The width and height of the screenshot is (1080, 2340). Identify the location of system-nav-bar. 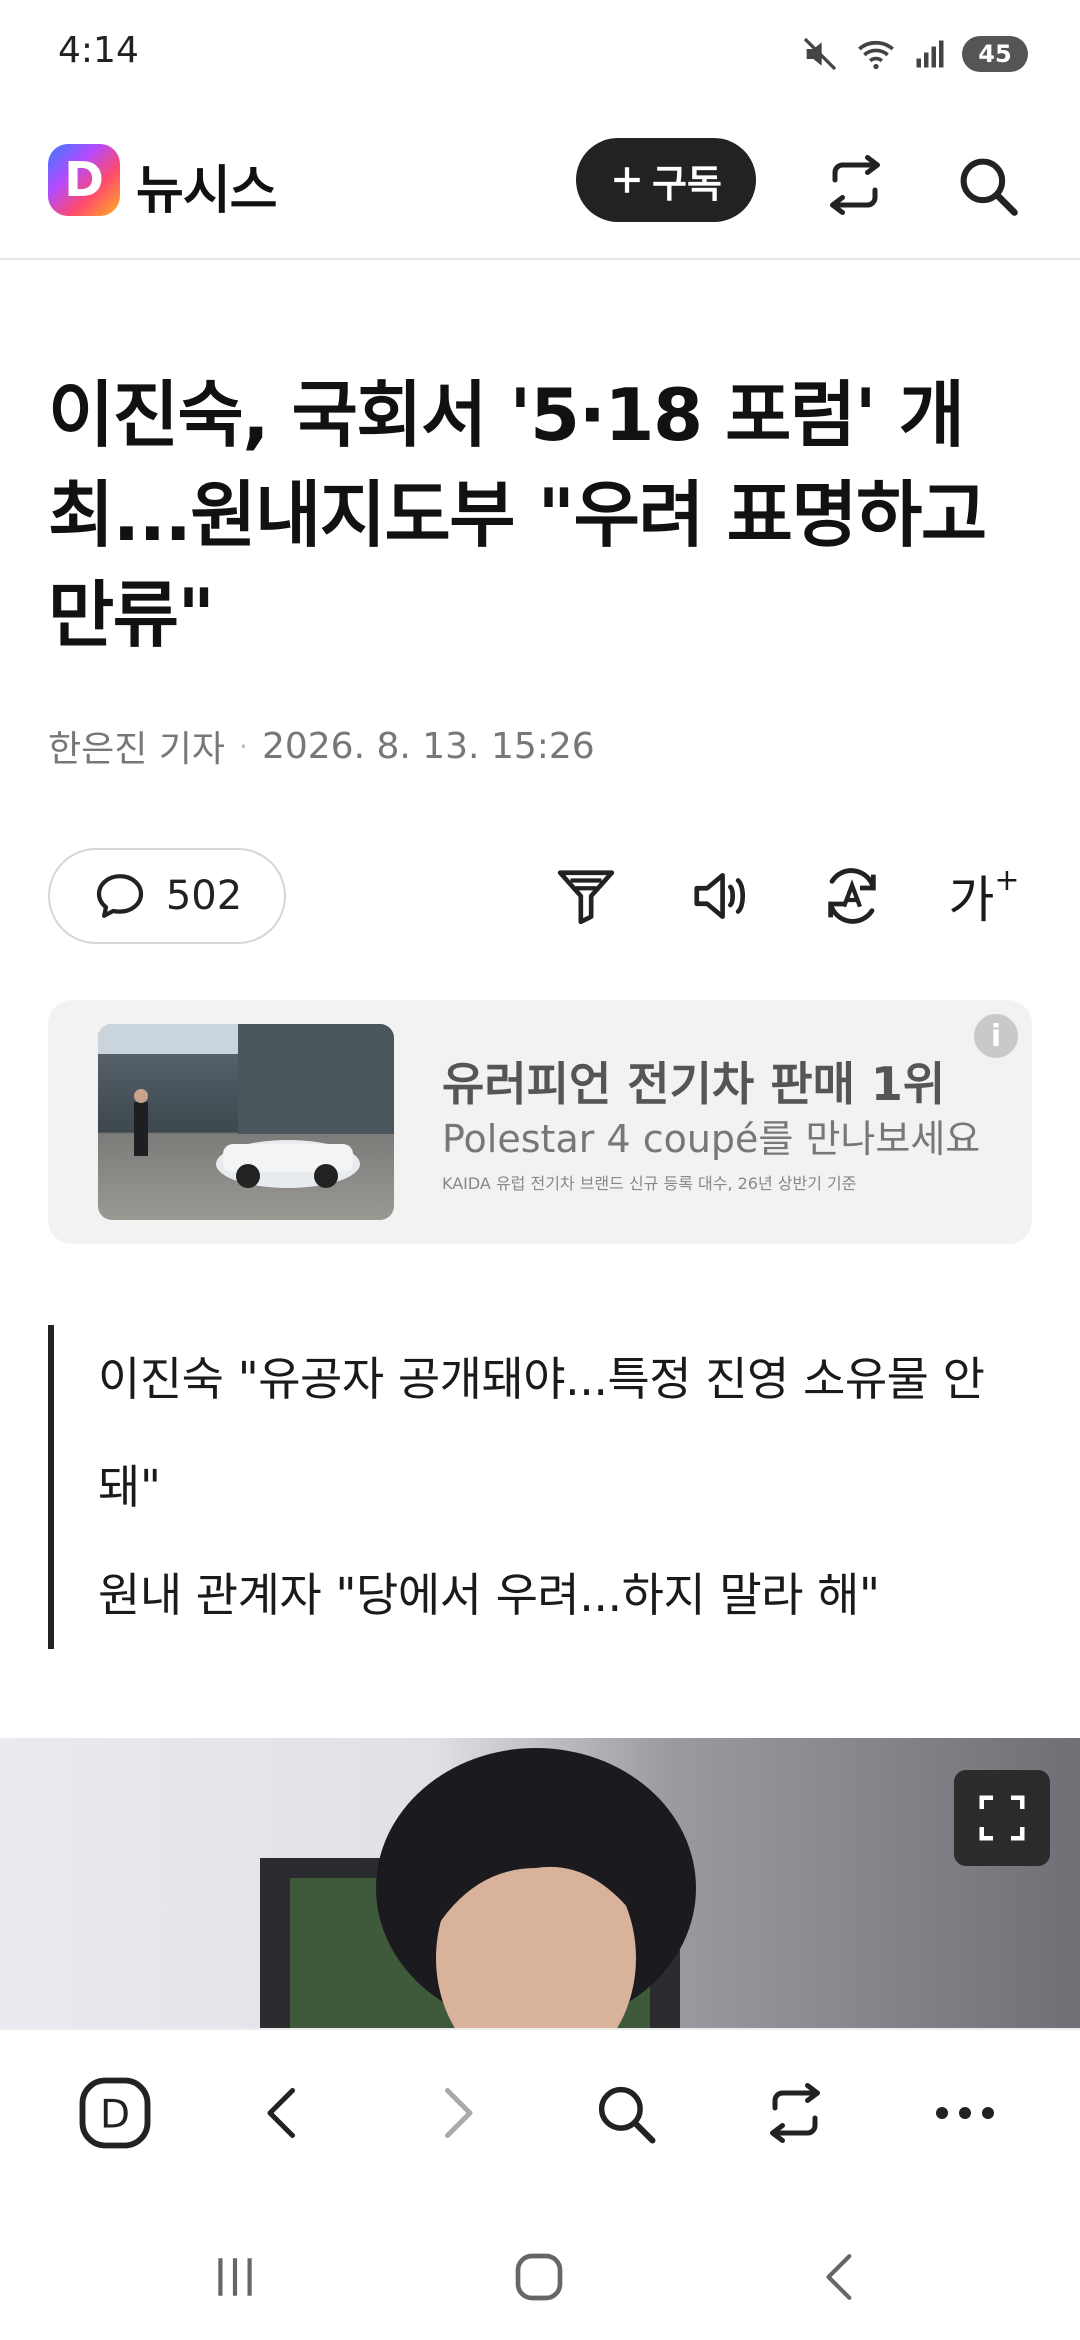
(540, 2268).